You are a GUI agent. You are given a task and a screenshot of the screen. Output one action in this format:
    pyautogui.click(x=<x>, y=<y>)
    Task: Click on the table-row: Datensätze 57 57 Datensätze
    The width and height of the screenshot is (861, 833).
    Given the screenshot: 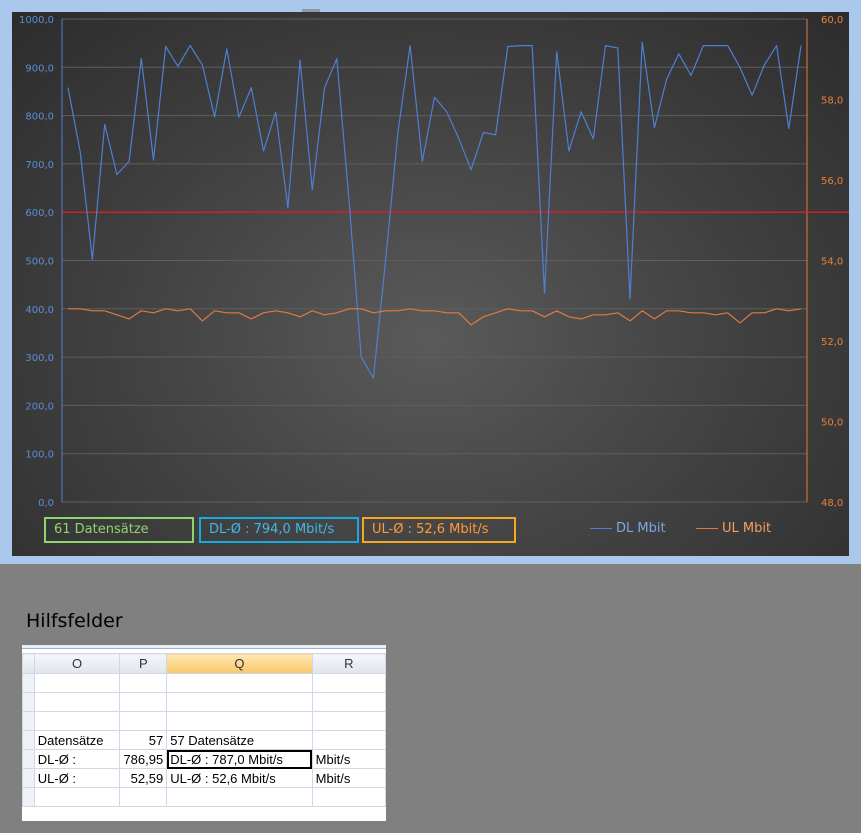 What is the action you would take?
    pyautogui.click(x=204, y=740)
    